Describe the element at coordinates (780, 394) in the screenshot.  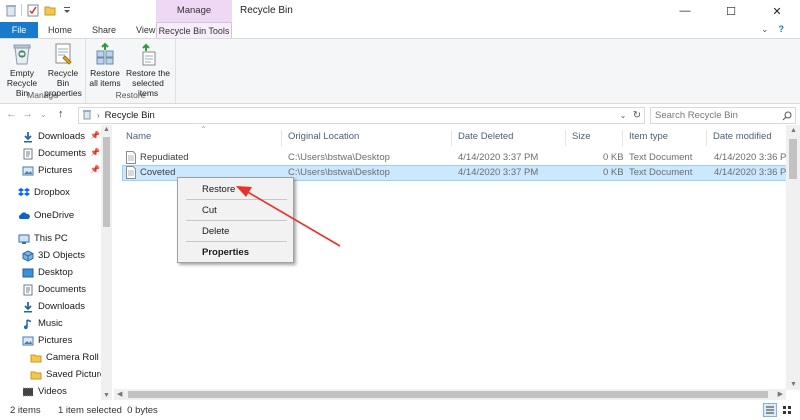
I see `scroll-right-arrow-icon: ▶` at that location.